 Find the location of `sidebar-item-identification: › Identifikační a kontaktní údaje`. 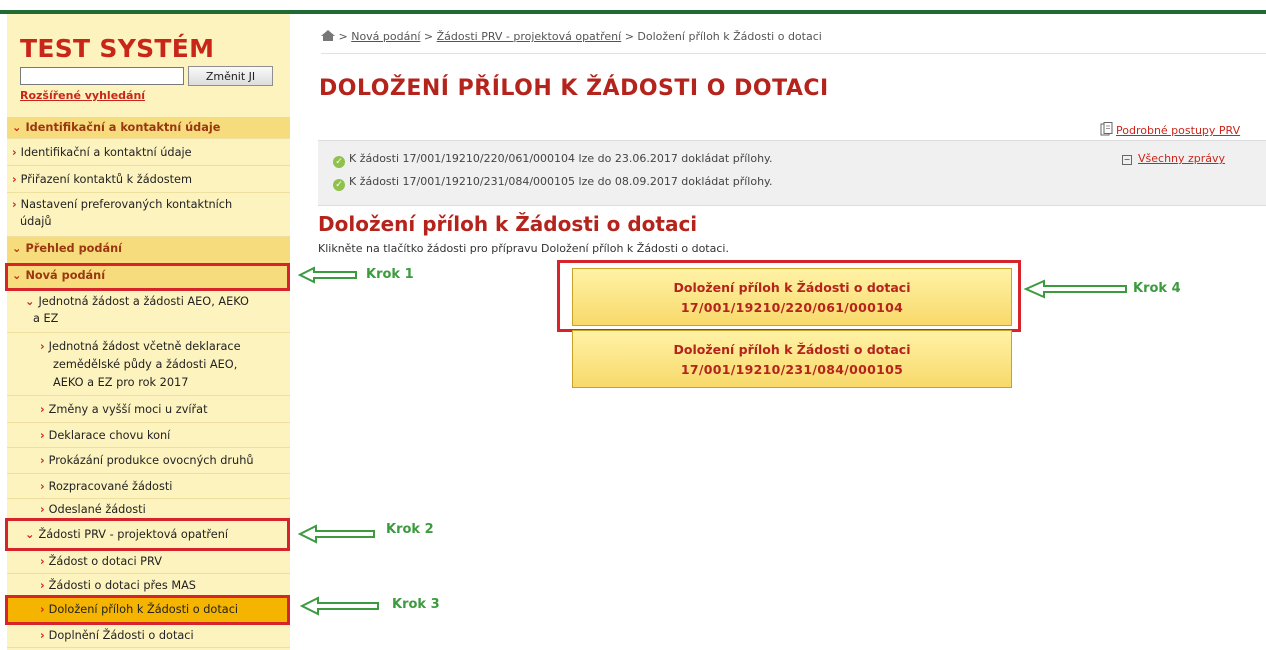

sidebar-item-identification: › Identifikační a kontaktní údaje is located at coordinates (148, 152).